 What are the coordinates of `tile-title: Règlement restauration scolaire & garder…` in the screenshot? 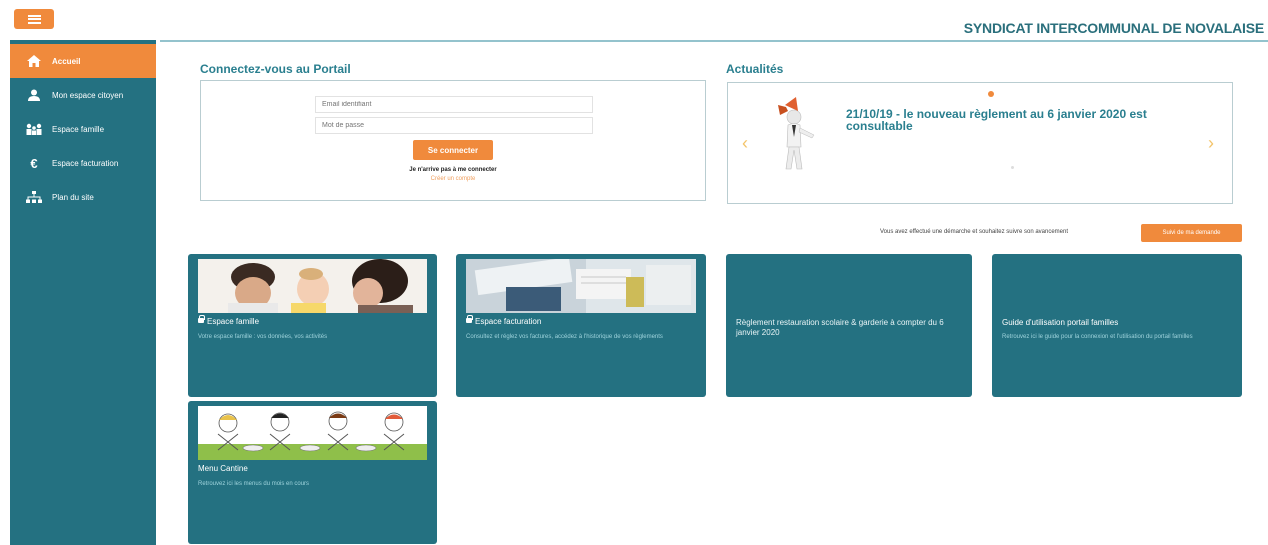 It's located at (840, 327).